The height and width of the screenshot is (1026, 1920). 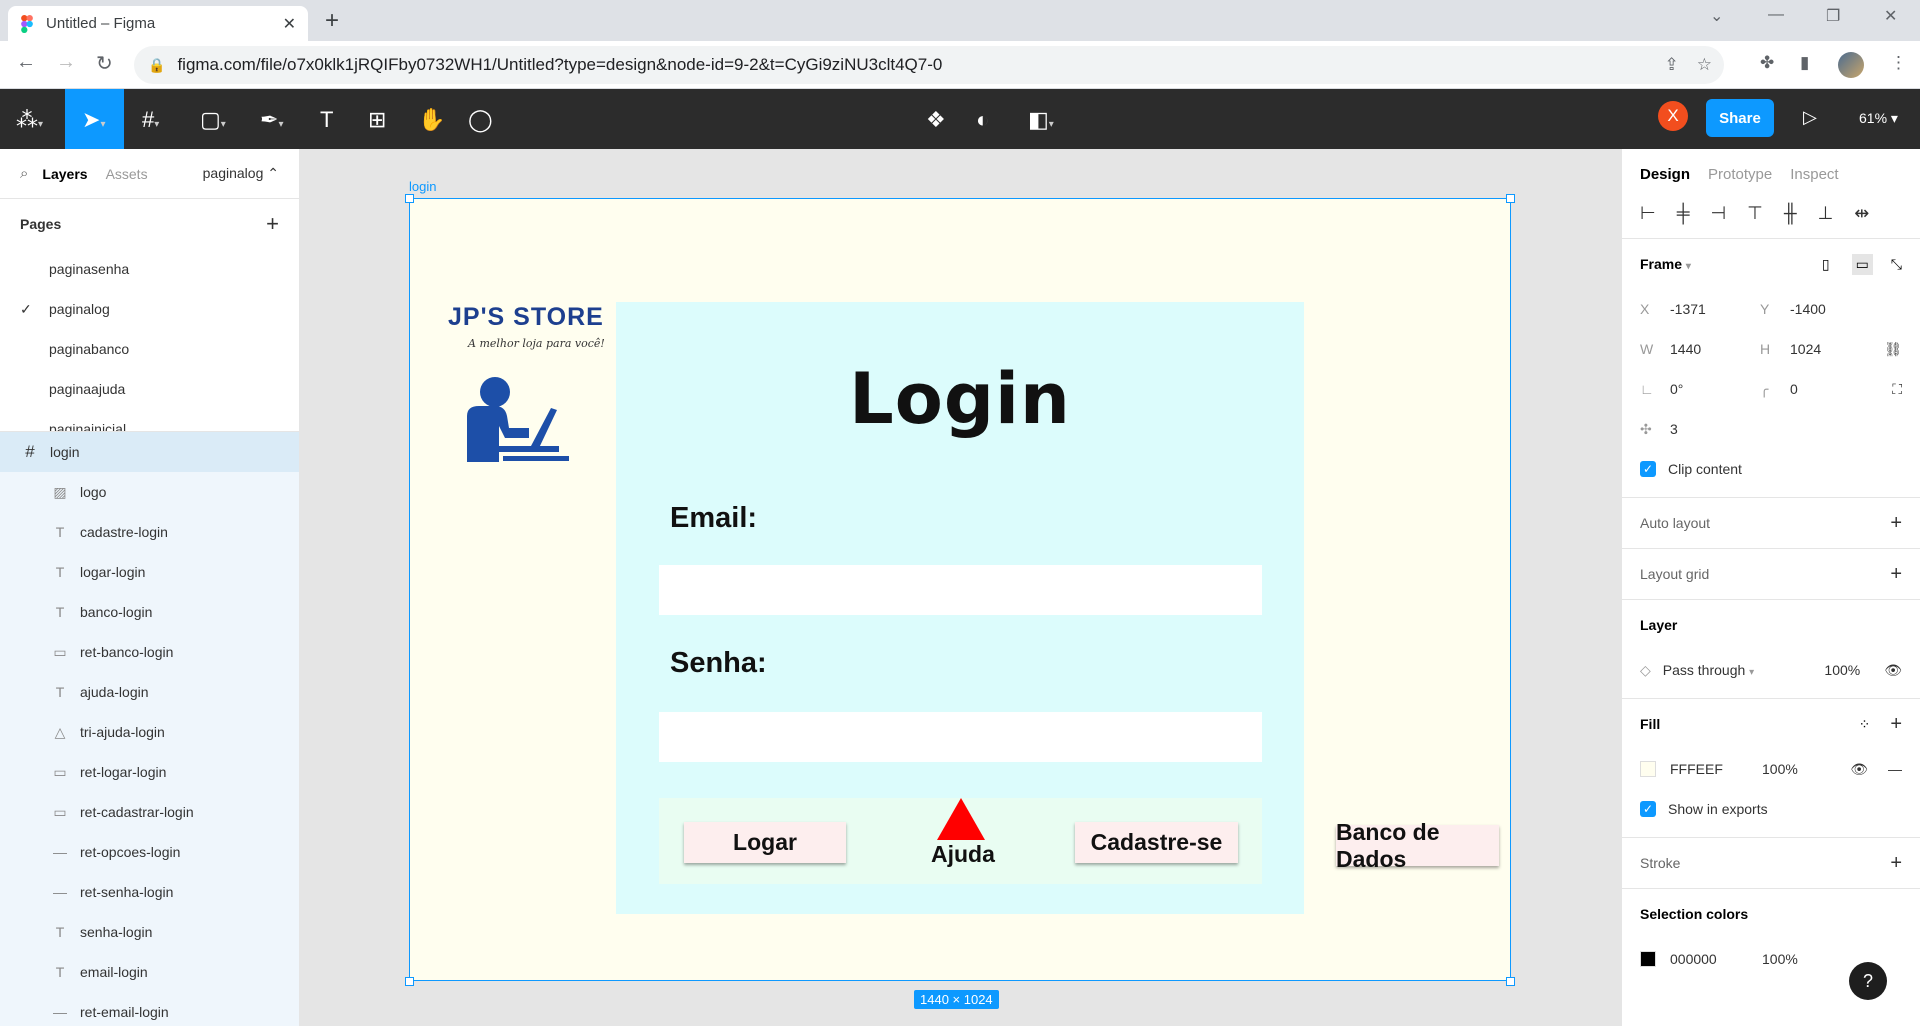 What do you see at coordinates (1715, 429) in the screenshot?
I see `spacing-field: 3` at bounding box center [1715, 429].